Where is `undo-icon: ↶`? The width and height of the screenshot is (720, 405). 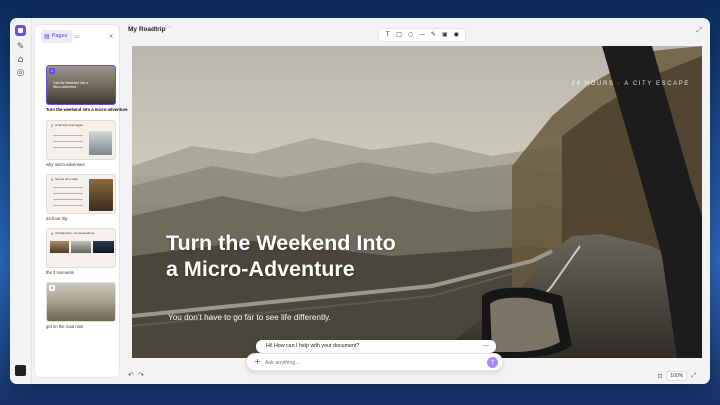 undo-icon: ↶ is located at coordinates (131, 375).